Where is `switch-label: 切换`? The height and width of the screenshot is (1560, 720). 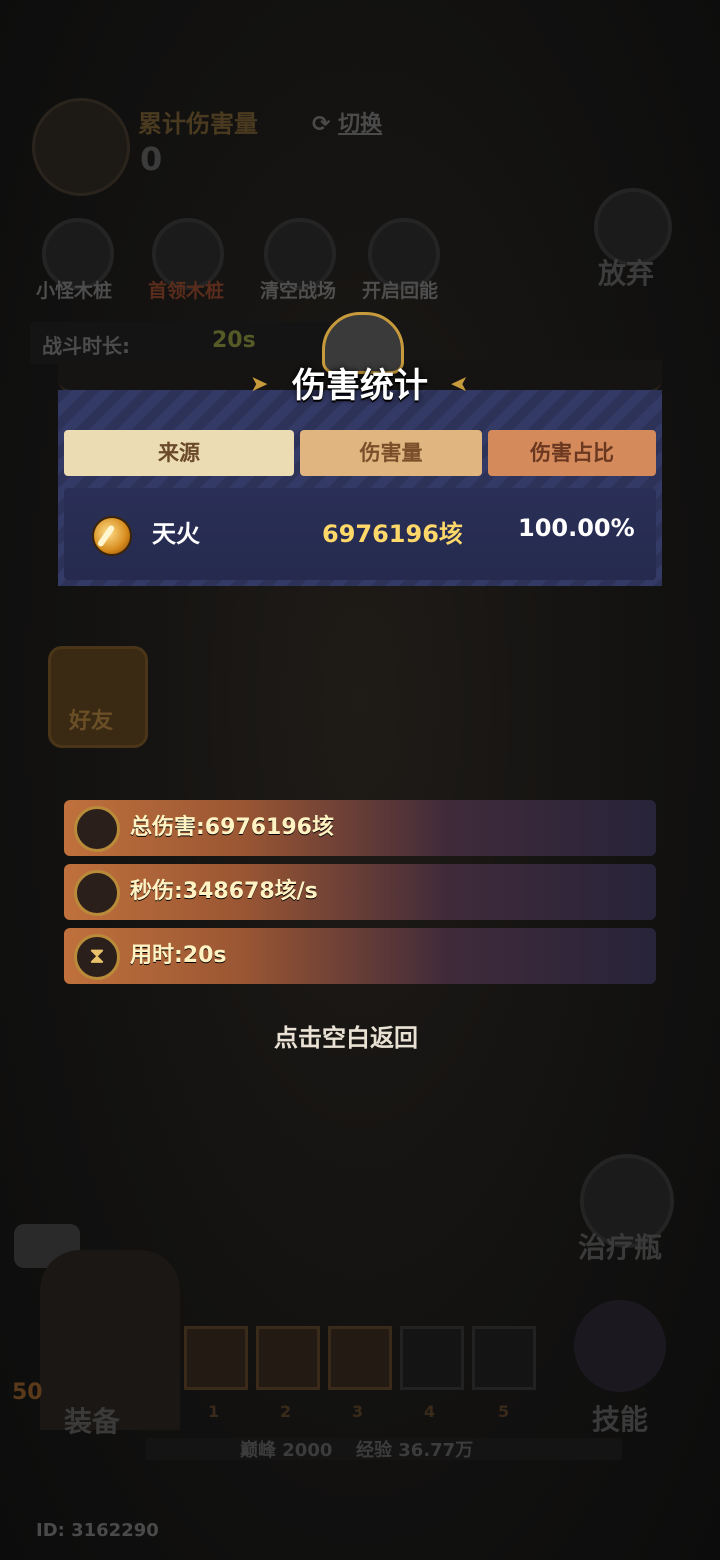
switch-label: 切换 is located at coordinates (360, 124).